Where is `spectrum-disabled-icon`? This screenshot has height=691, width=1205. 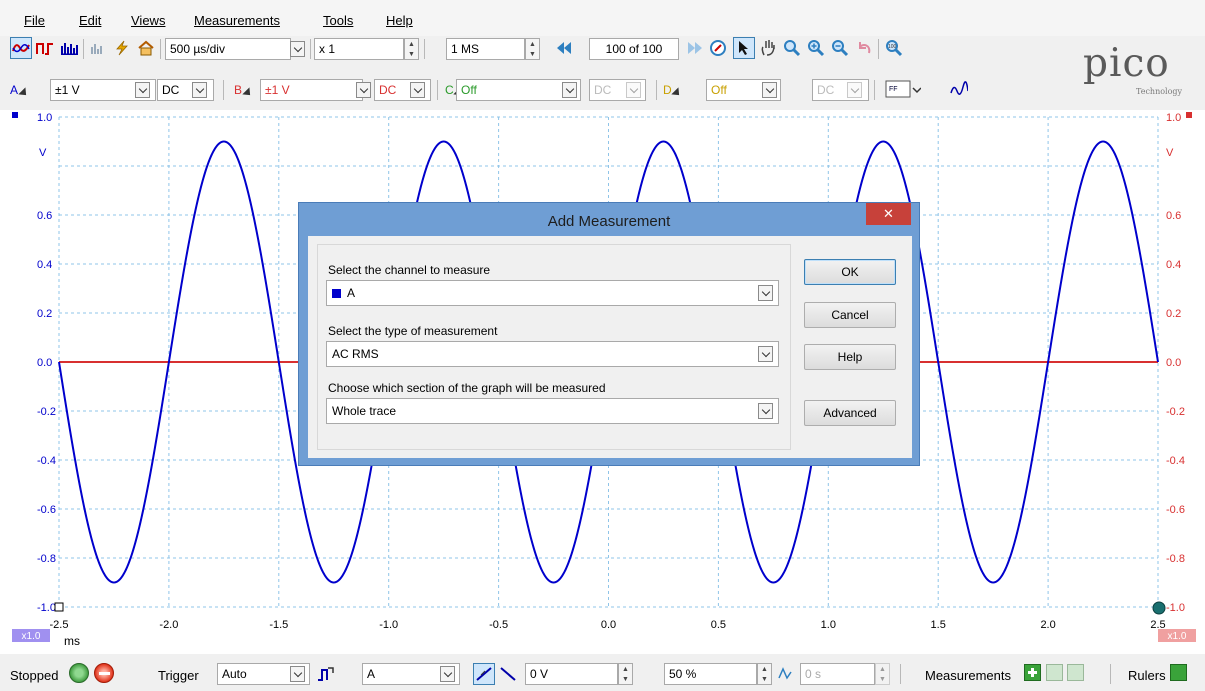
spectrum-disabled-icon is located at coordinates (98, 48).